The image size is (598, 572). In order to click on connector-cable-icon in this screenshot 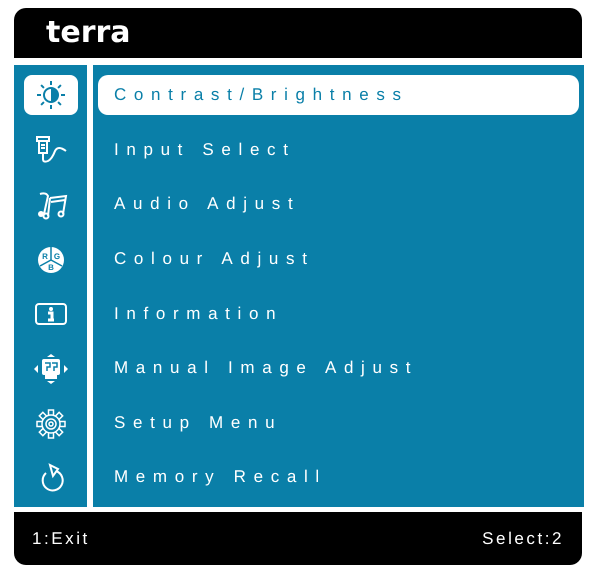, I will do `click(51, 149)`.